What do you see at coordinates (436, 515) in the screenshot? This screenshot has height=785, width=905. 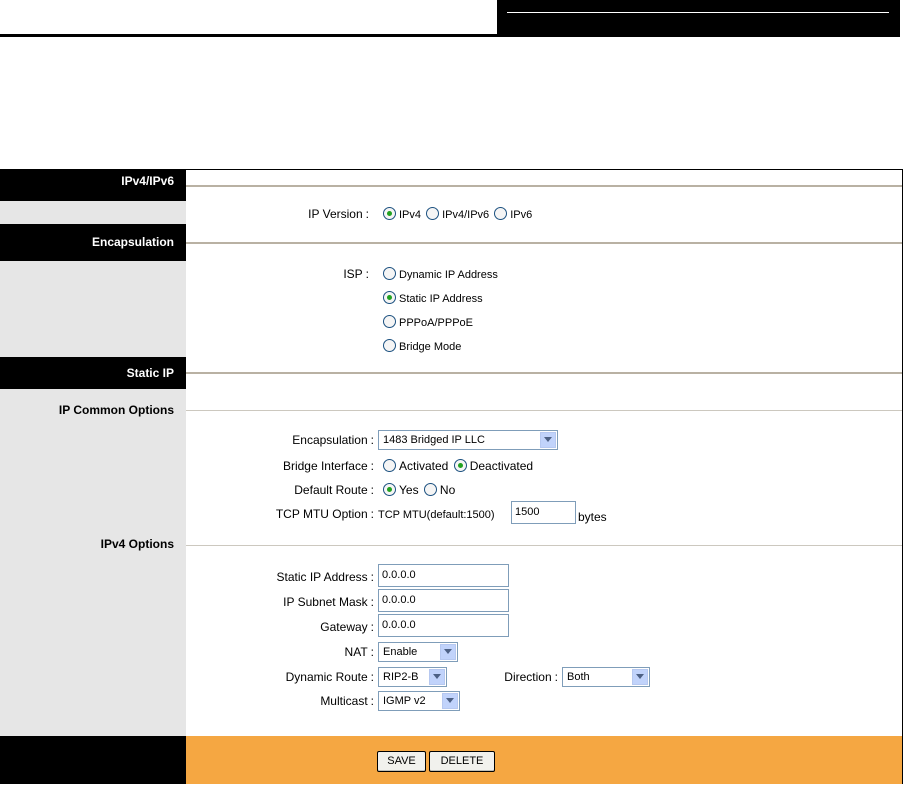 I see `tcp-mtu-prefix: TCP MTU(default:1500)` at bounding box center [436, 515].